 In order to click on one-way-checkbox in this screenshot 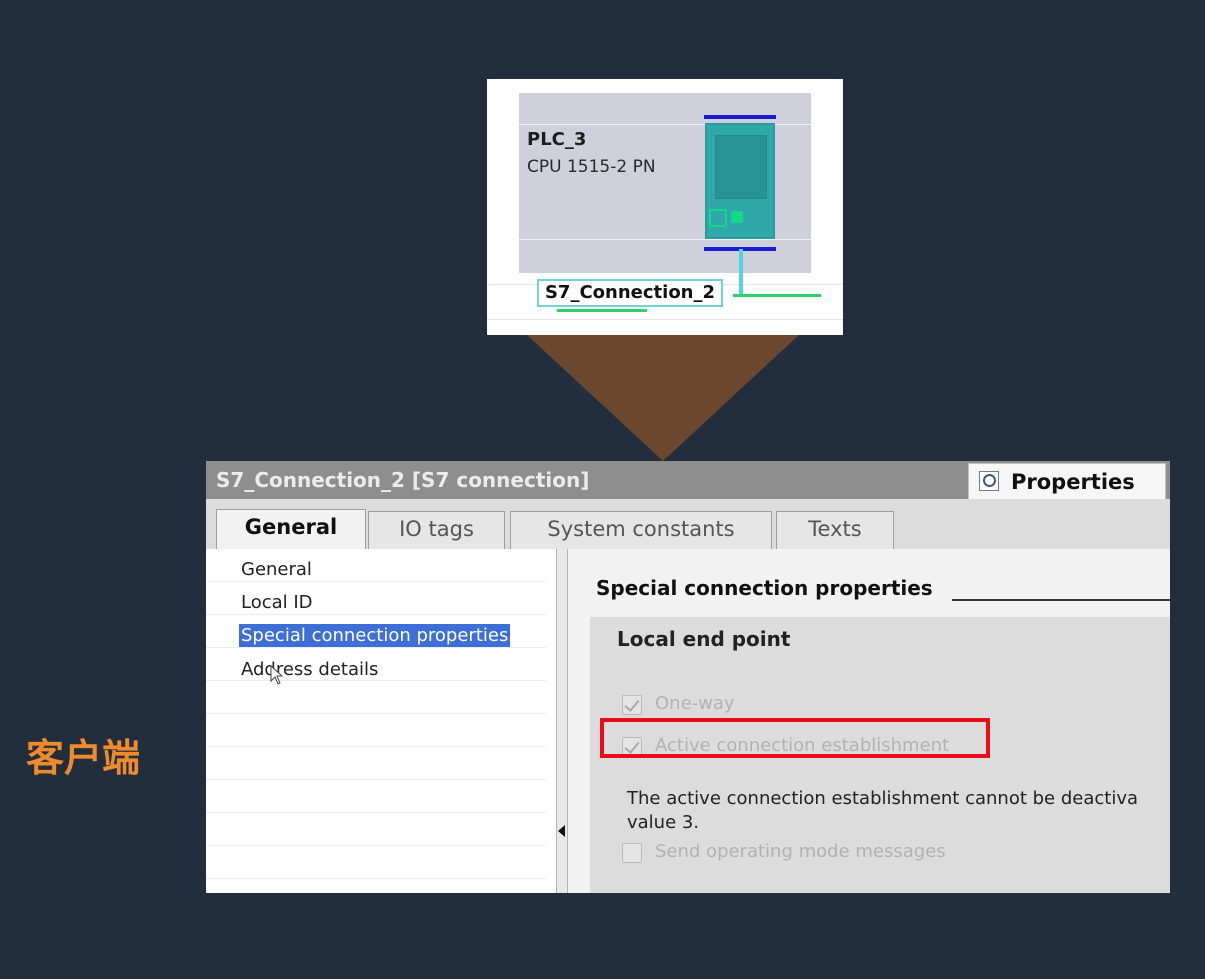, I will do `click(632, 705)`.